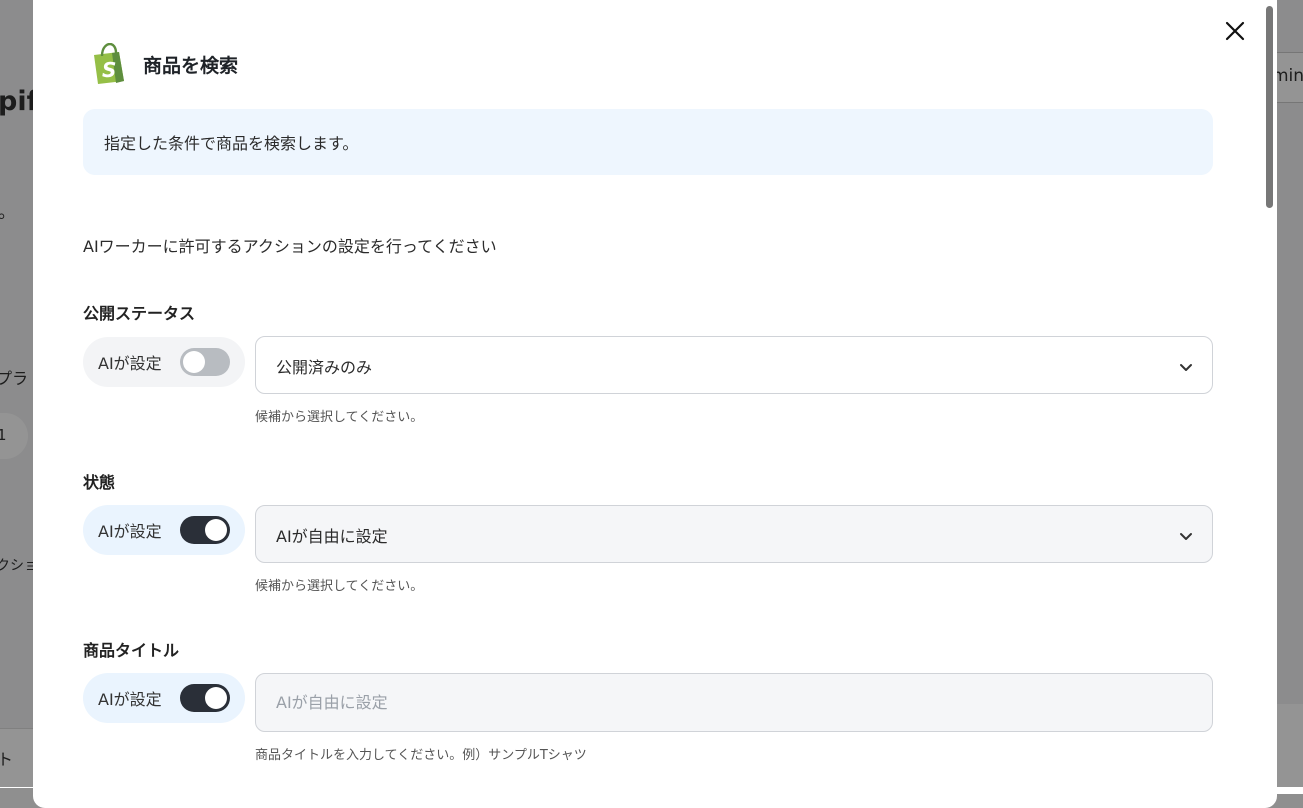  I want to click on field-label-status: 状態, so click(99, 482).